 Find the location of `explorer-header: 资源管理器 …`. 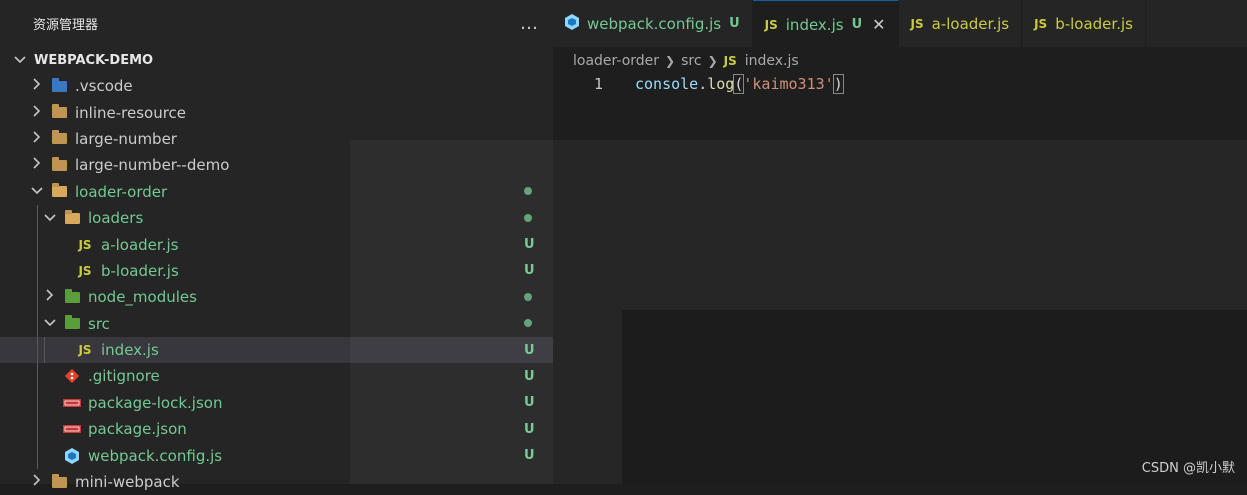

explorer-header: 资源管理器 … is located at coordinates (276, 23).